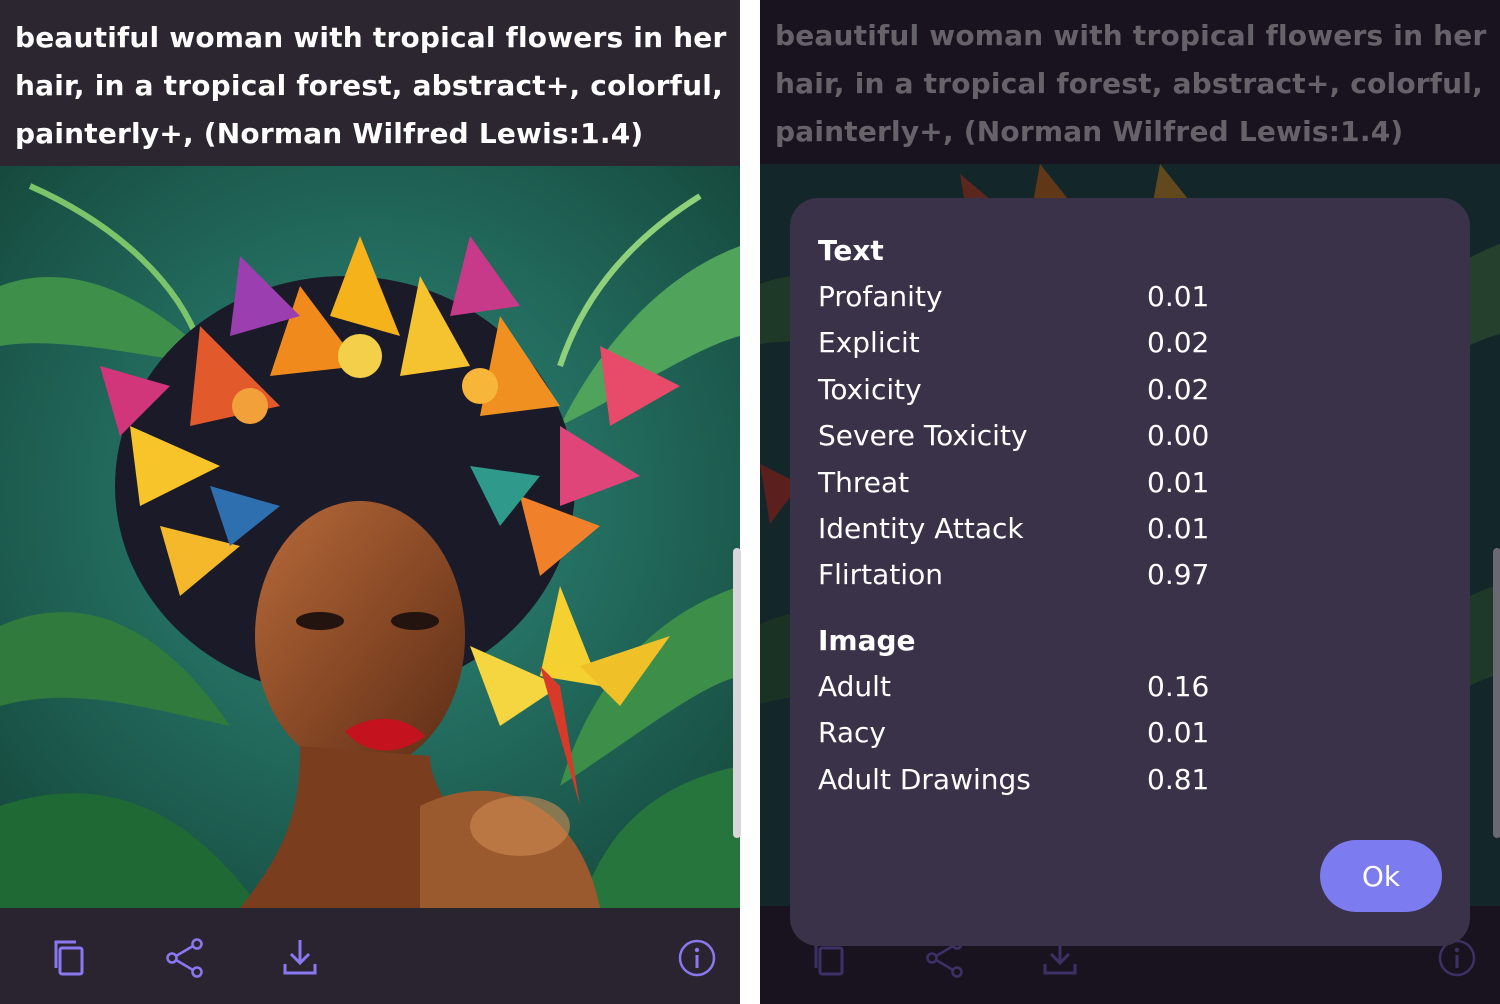  Describe the element at coordinates (880, 574) in the screenshot. I see `score-label: Flirtation` at that location.